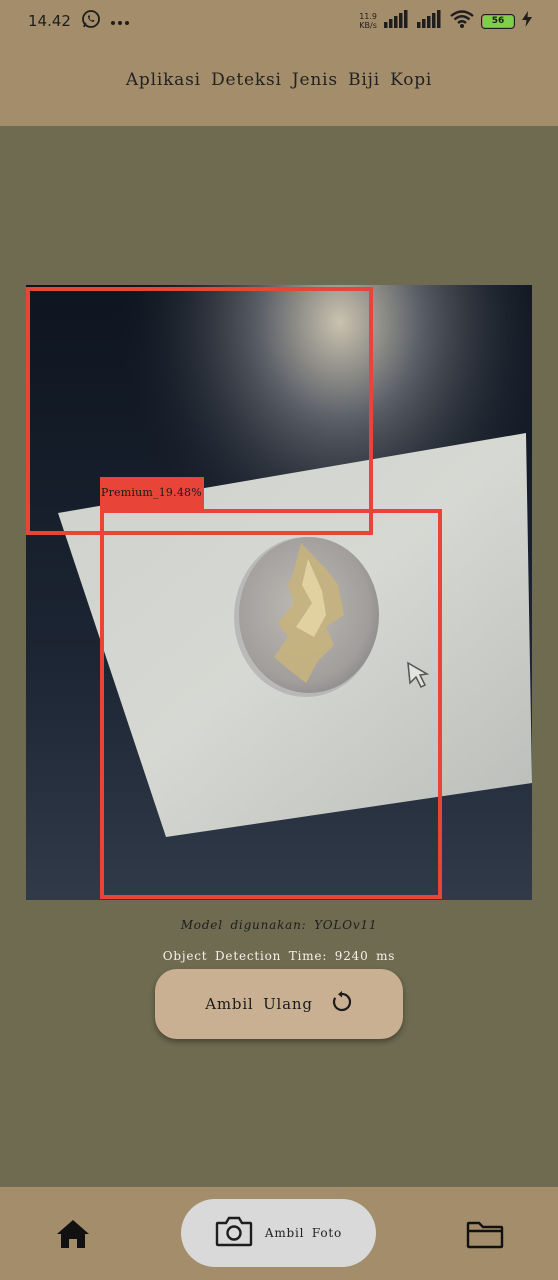 This screenshot has width=558, height=1280. What do you see at coordinates (279, 21) in the screenshot?
I see `status-bar: 14.42 11.9 KB/s 56` at bounding box center [279, 21].